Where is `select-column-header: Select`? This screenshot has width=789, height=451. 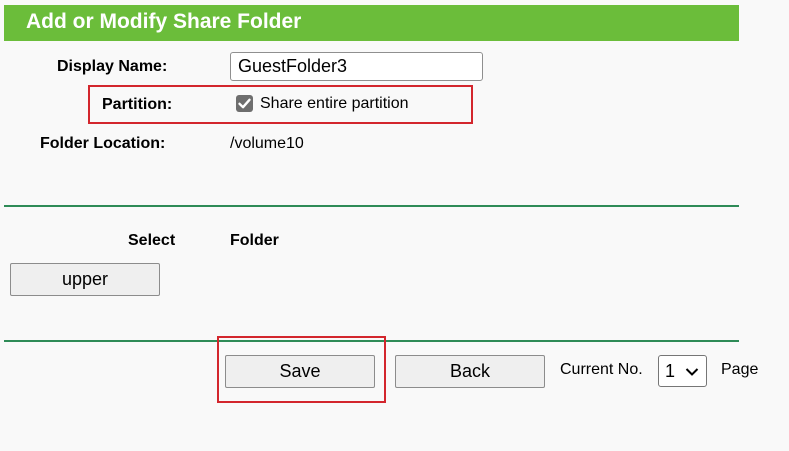
select-column-header: Select is located at coordinates (152, 240).